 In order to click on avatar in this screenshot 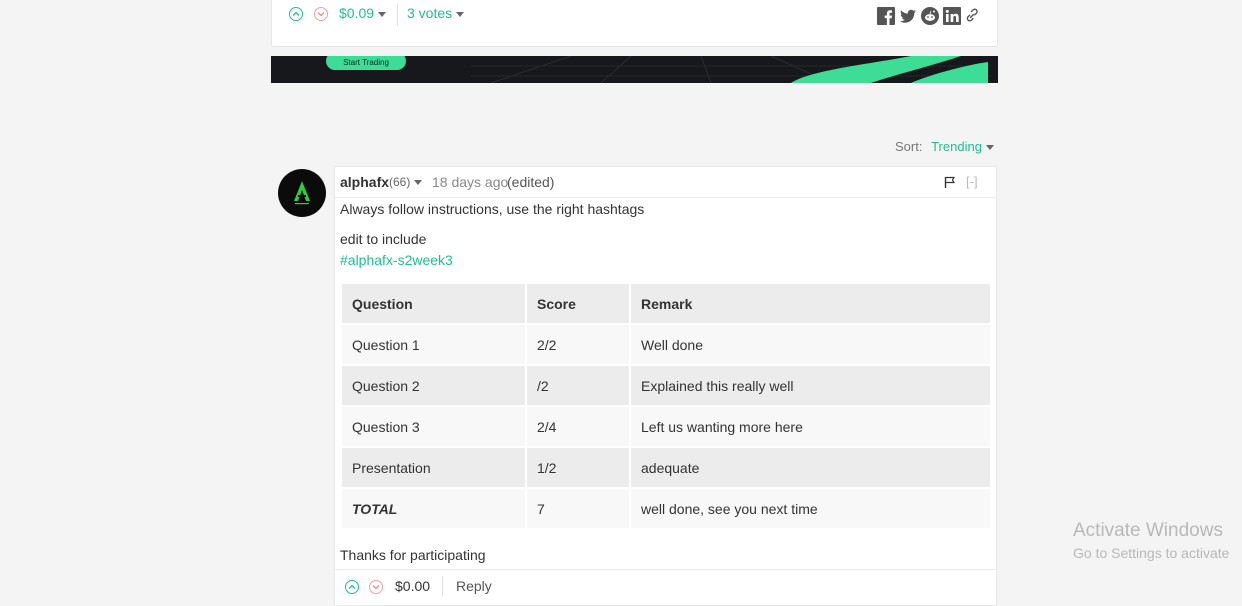, I will do `click(302, 193)`.